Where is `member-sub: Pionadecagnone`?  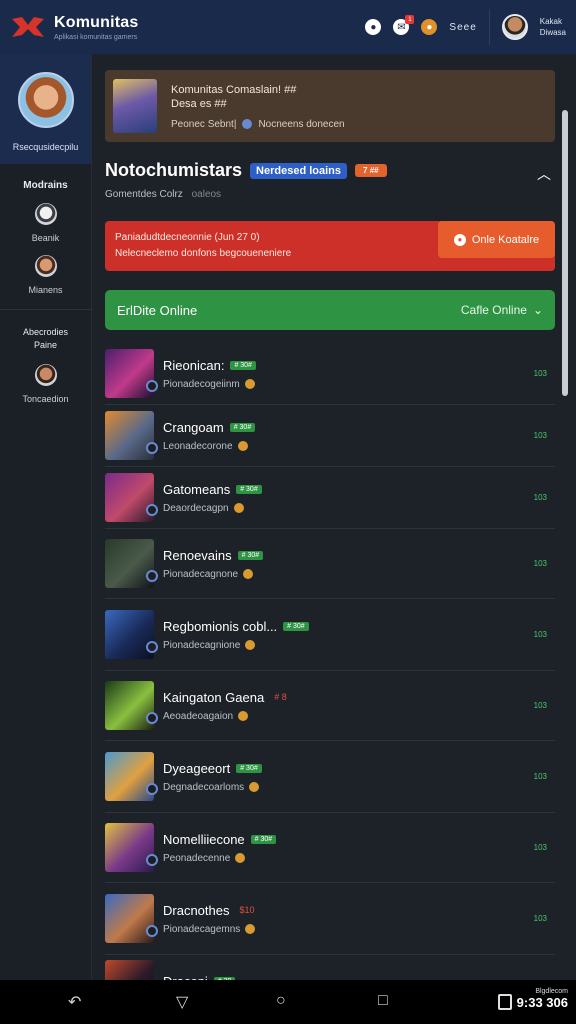
member-sub: Pionadecagnone is located at coordinates (213, 574).